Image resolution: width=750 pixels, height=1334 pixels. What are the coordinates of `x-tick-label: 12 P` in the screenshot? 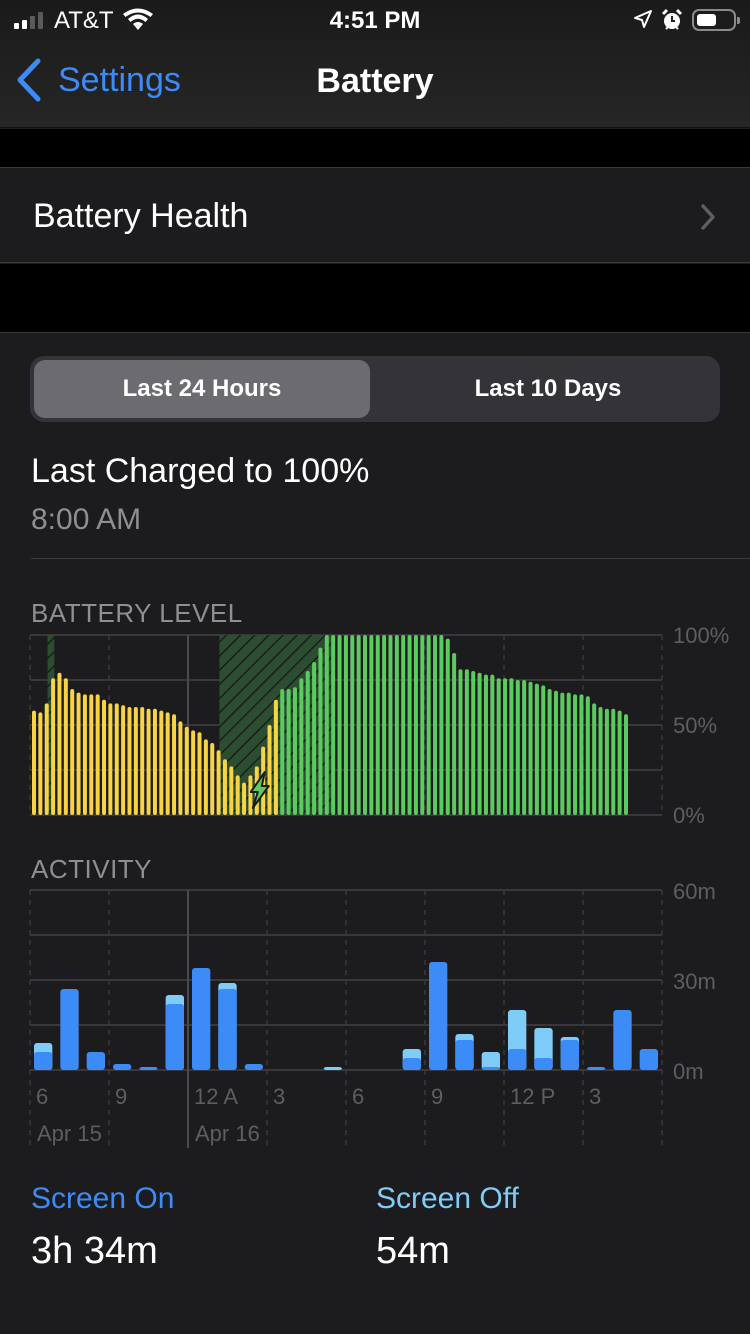 It's located at (532, 1096).